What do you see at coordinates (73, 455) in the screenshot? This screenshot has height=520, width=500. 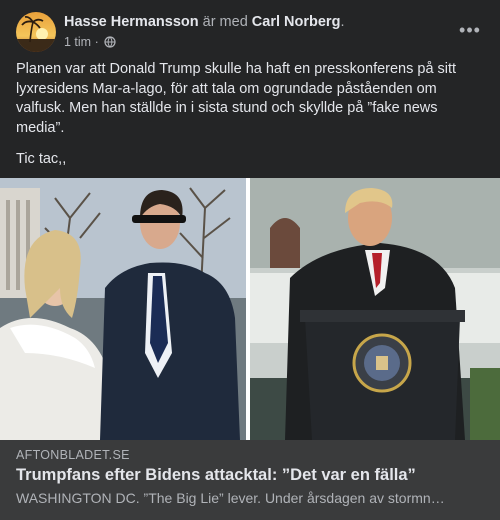 I see `link-domain: AFTONBLADET.SE` at bounding box center [73, 455].